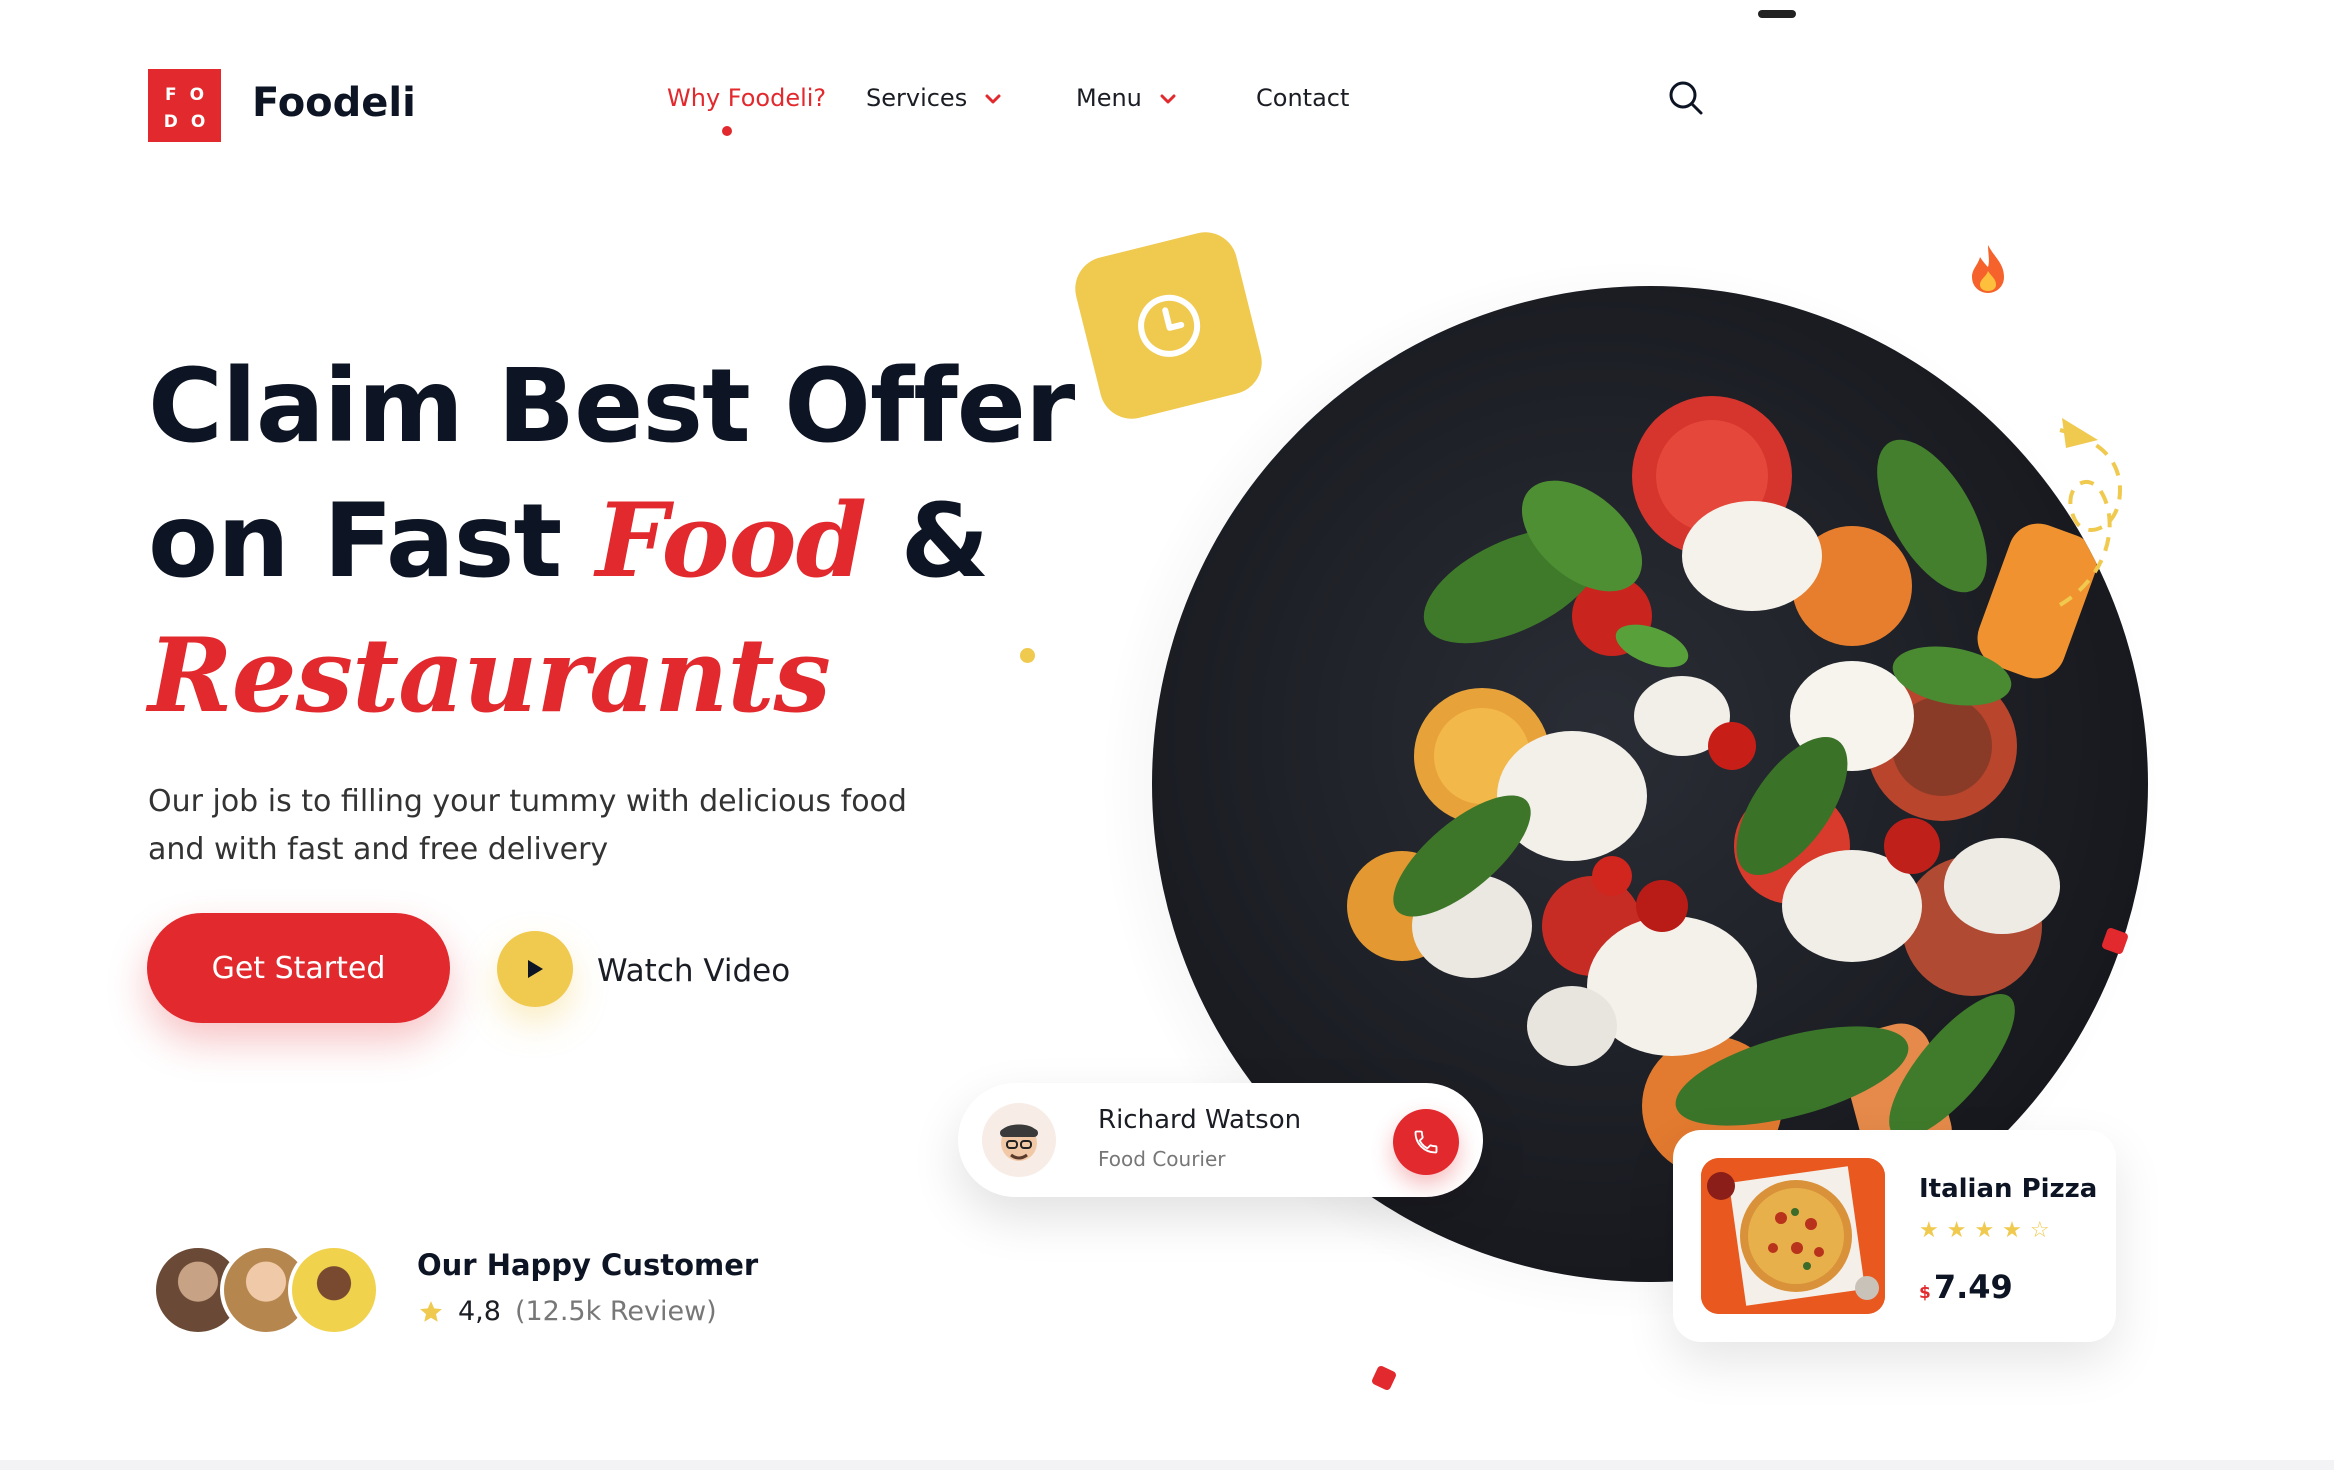 The width and height of the screenshot is (2334, 1470). Describe the element at coordinates (372, 541) in the screenshot. I see `hero-line-2-prefix: on Fast` at that location.